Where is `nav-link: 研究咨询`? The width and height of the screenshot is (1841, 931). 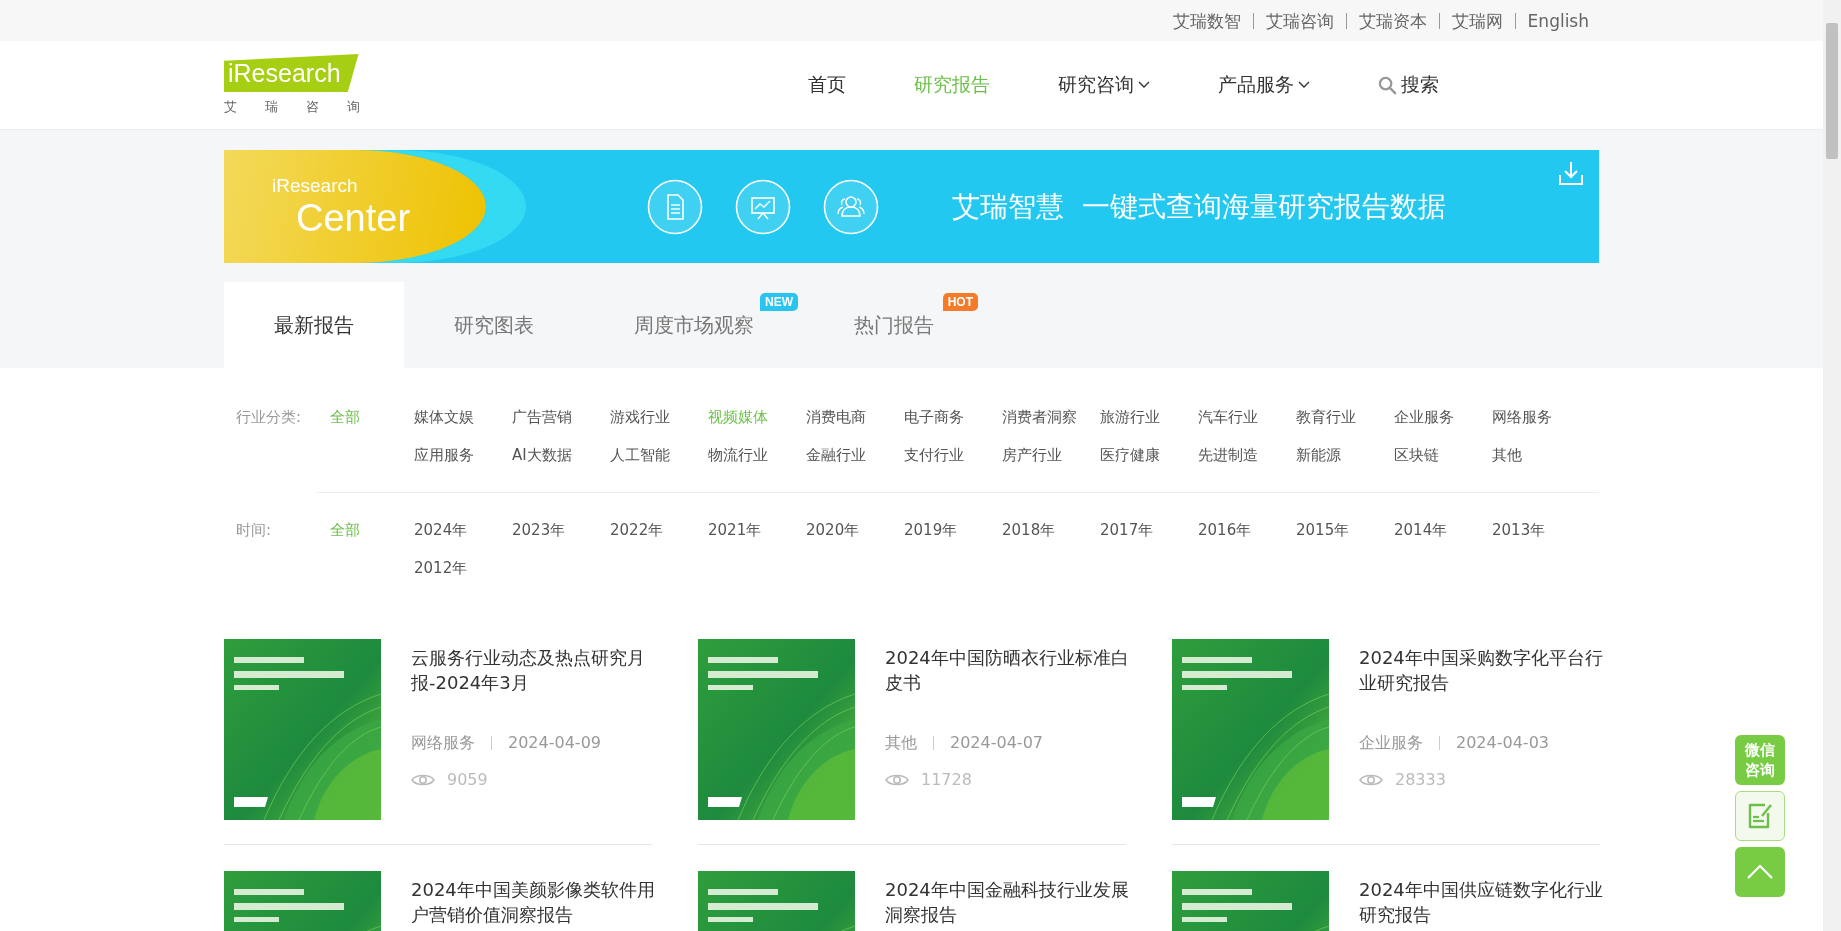
nav-link: 研究咨询 is located at coordinates (1104, 85).